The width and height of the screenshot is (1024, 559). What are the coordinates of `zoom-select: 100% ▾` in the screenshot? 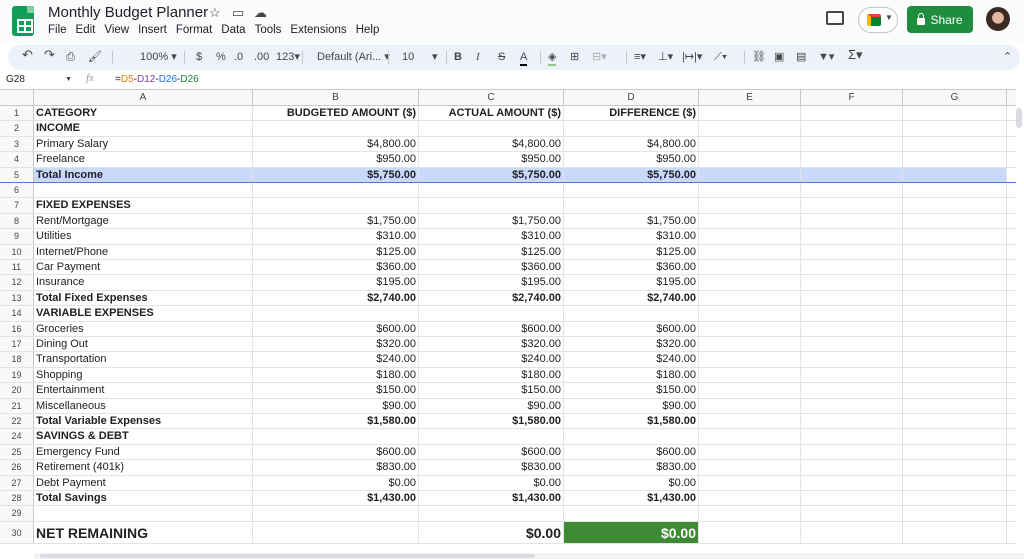 It's located at (158, 57).